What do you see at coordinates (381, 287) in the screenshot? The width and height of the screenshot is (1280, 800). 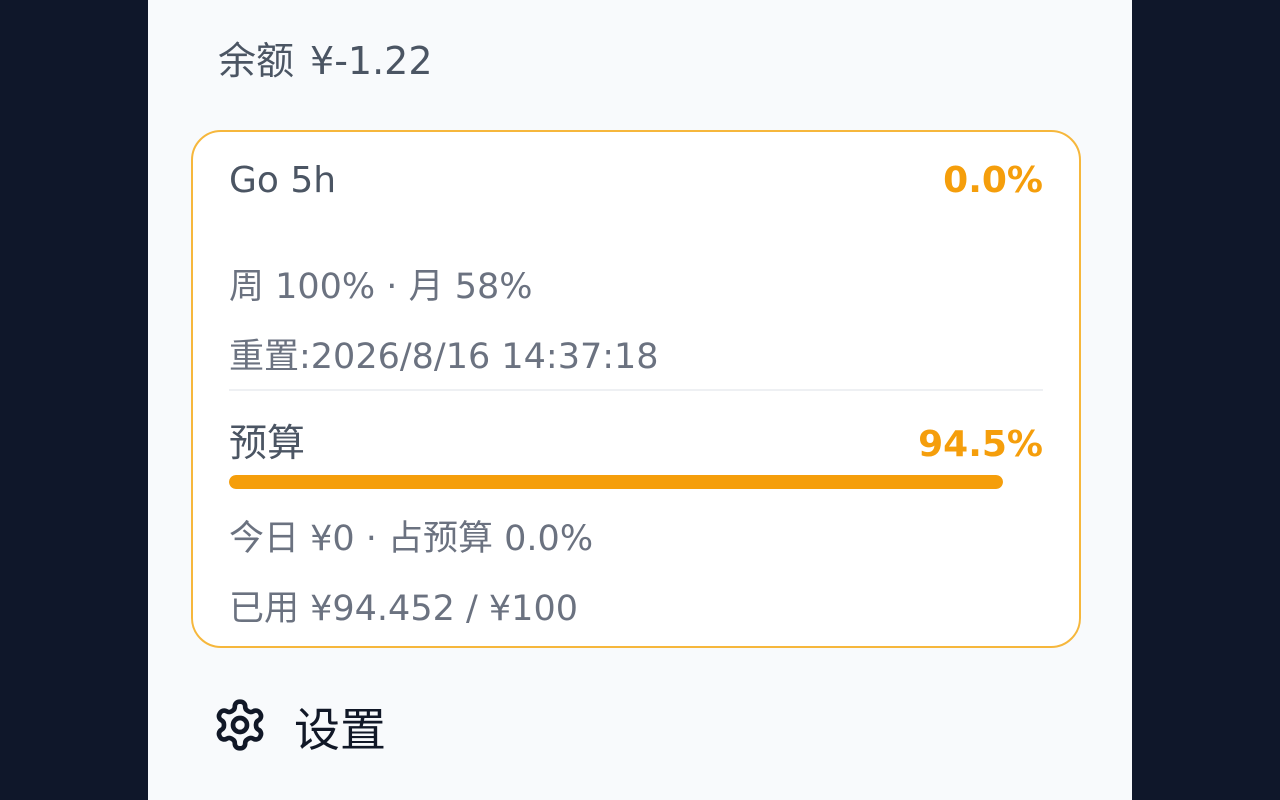 I see `plan-usage-text: 周 100% · 月 58%` at bounding box center [381, 287].